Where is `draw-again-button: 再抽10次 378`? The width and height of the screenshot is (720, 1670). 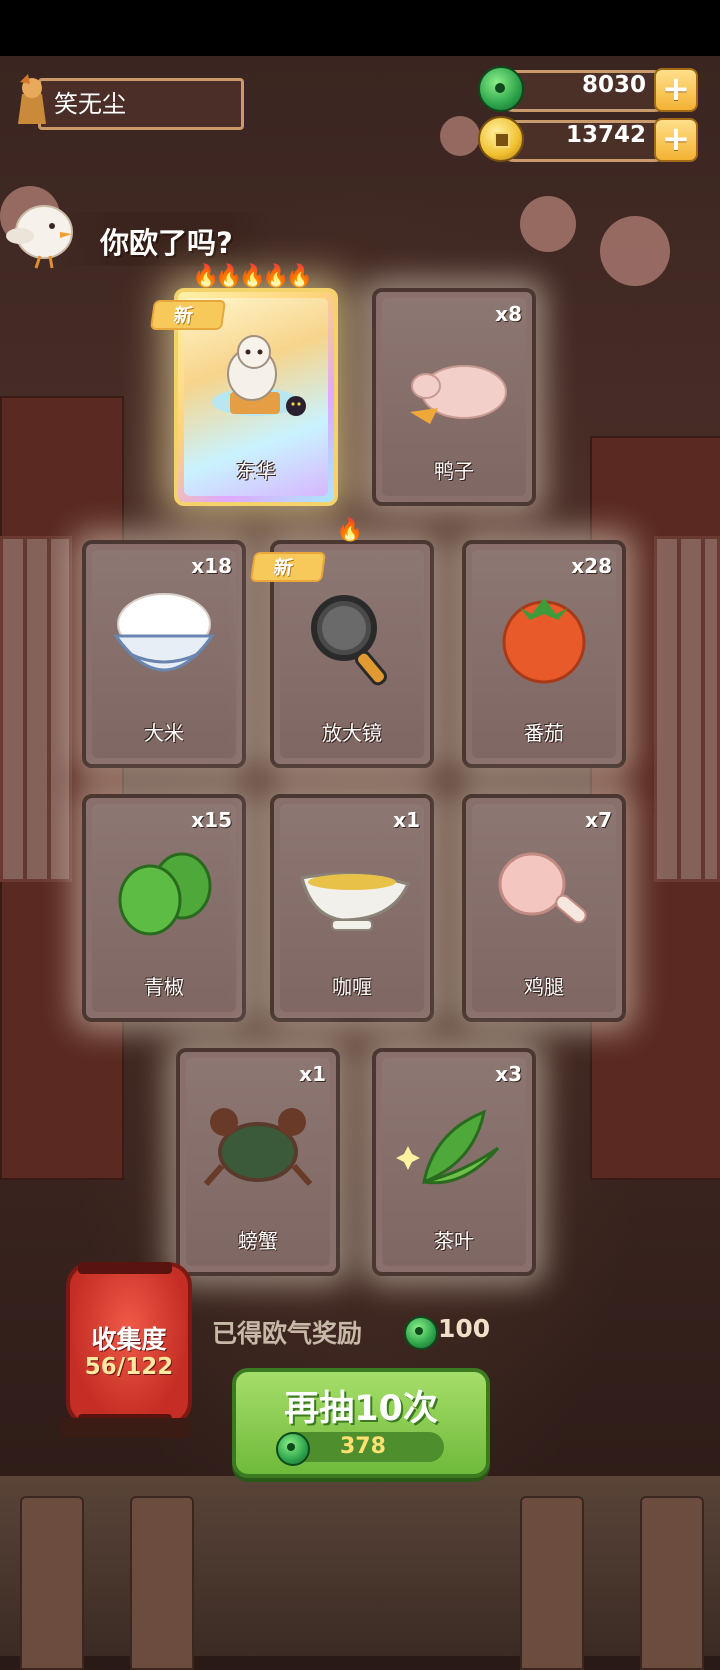 draw-again-button: 再抽10次 378 is located at coordinates (361, 1423).